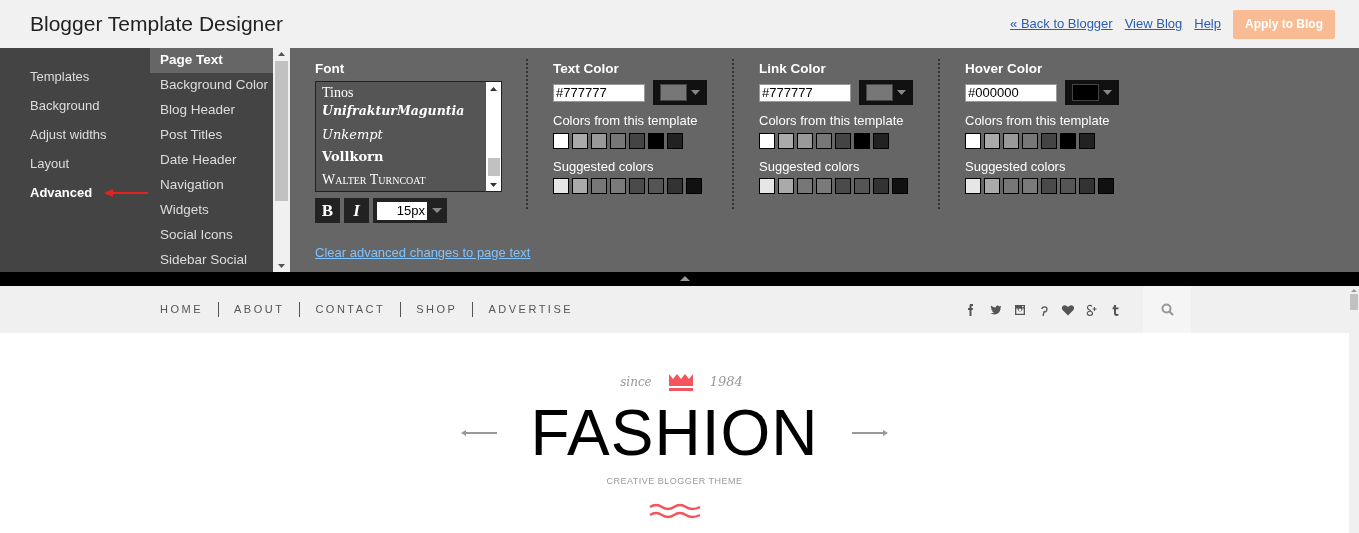 Image resolution: width=1359 pixels, height=533 pixels. I want to click on nav-item: Background, so click(65, 105).